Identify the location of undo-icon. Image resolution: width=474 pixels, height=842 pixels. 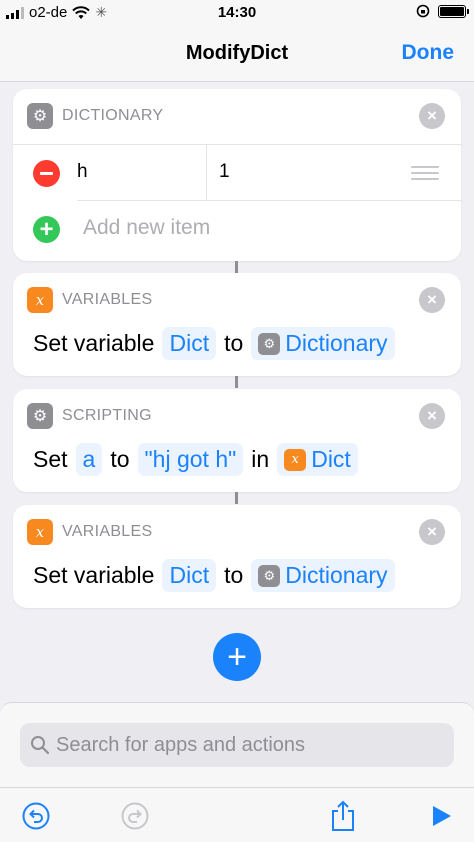
(36, 816).